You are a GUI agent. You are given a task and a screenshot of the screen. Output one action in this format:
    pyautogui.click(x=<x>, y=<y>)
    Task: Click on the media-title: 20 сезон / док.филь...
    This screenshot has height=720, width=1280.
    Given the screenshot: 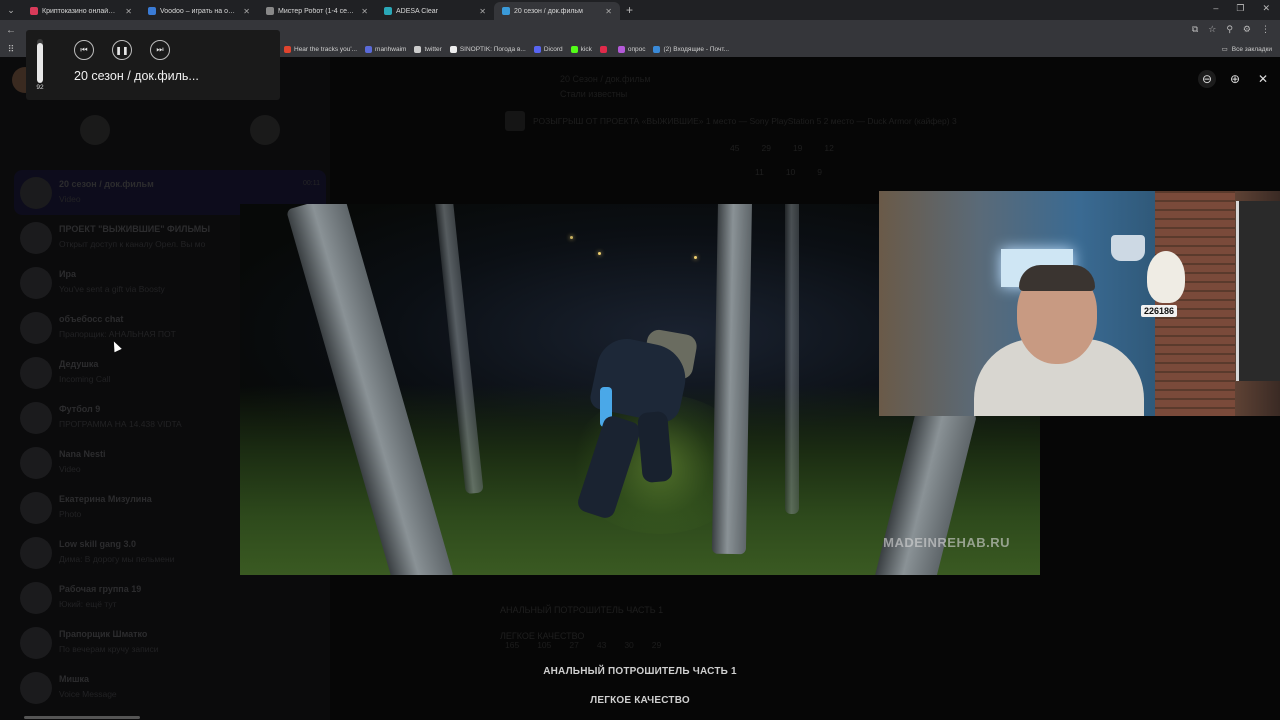 What is the action you would take?
    pyautogui.click(x=136, y=76)
    